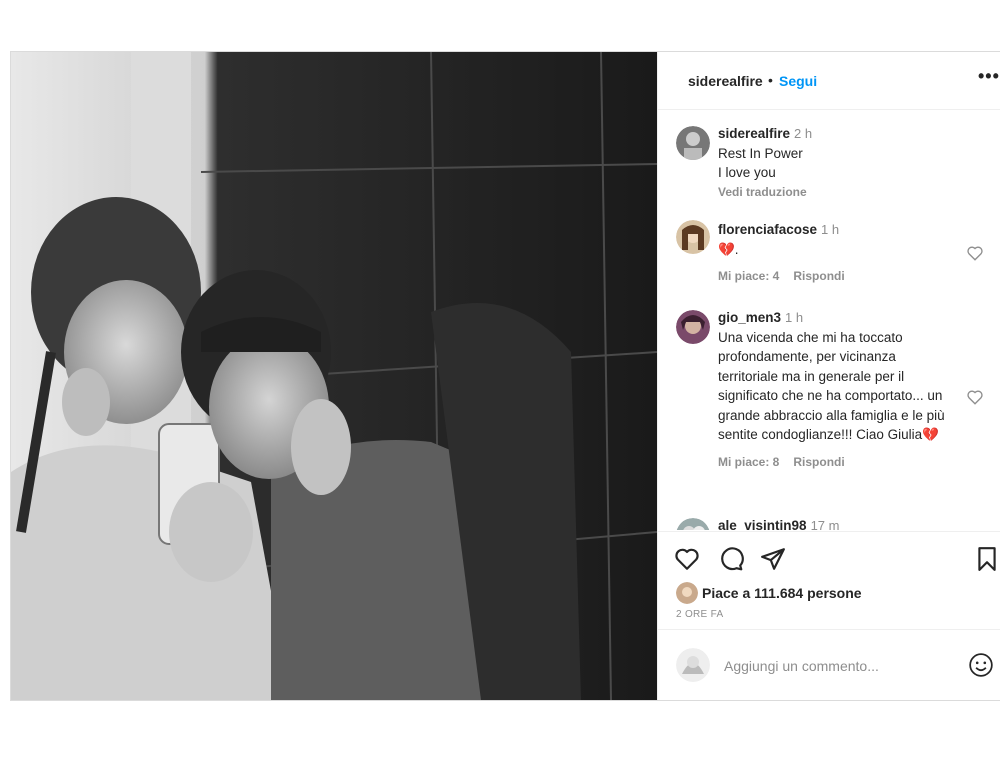 This screenshot has width=1000, height=770. What do you see at coordinates (989, 76) in the screenshot?
I see `more-options-icon: •••` at bounding box center [989, 76].